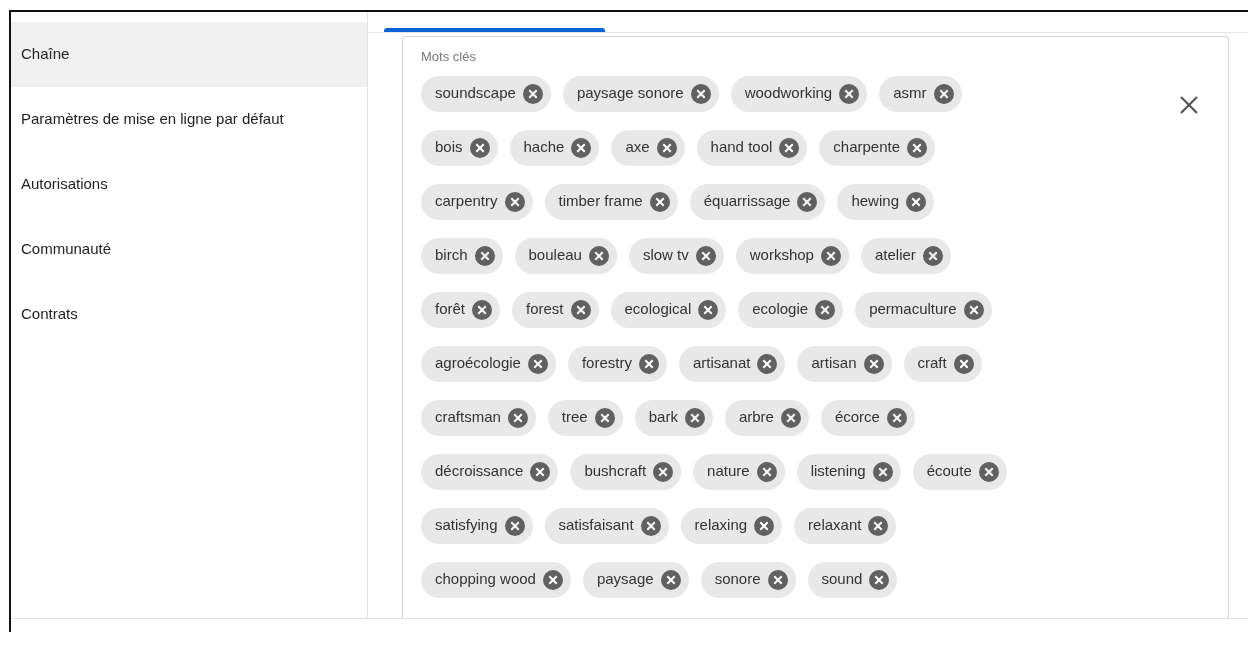  Describe the element at coordinates (721, 363) in the screenshot. I see `keyword-text: artisanat` at that location.